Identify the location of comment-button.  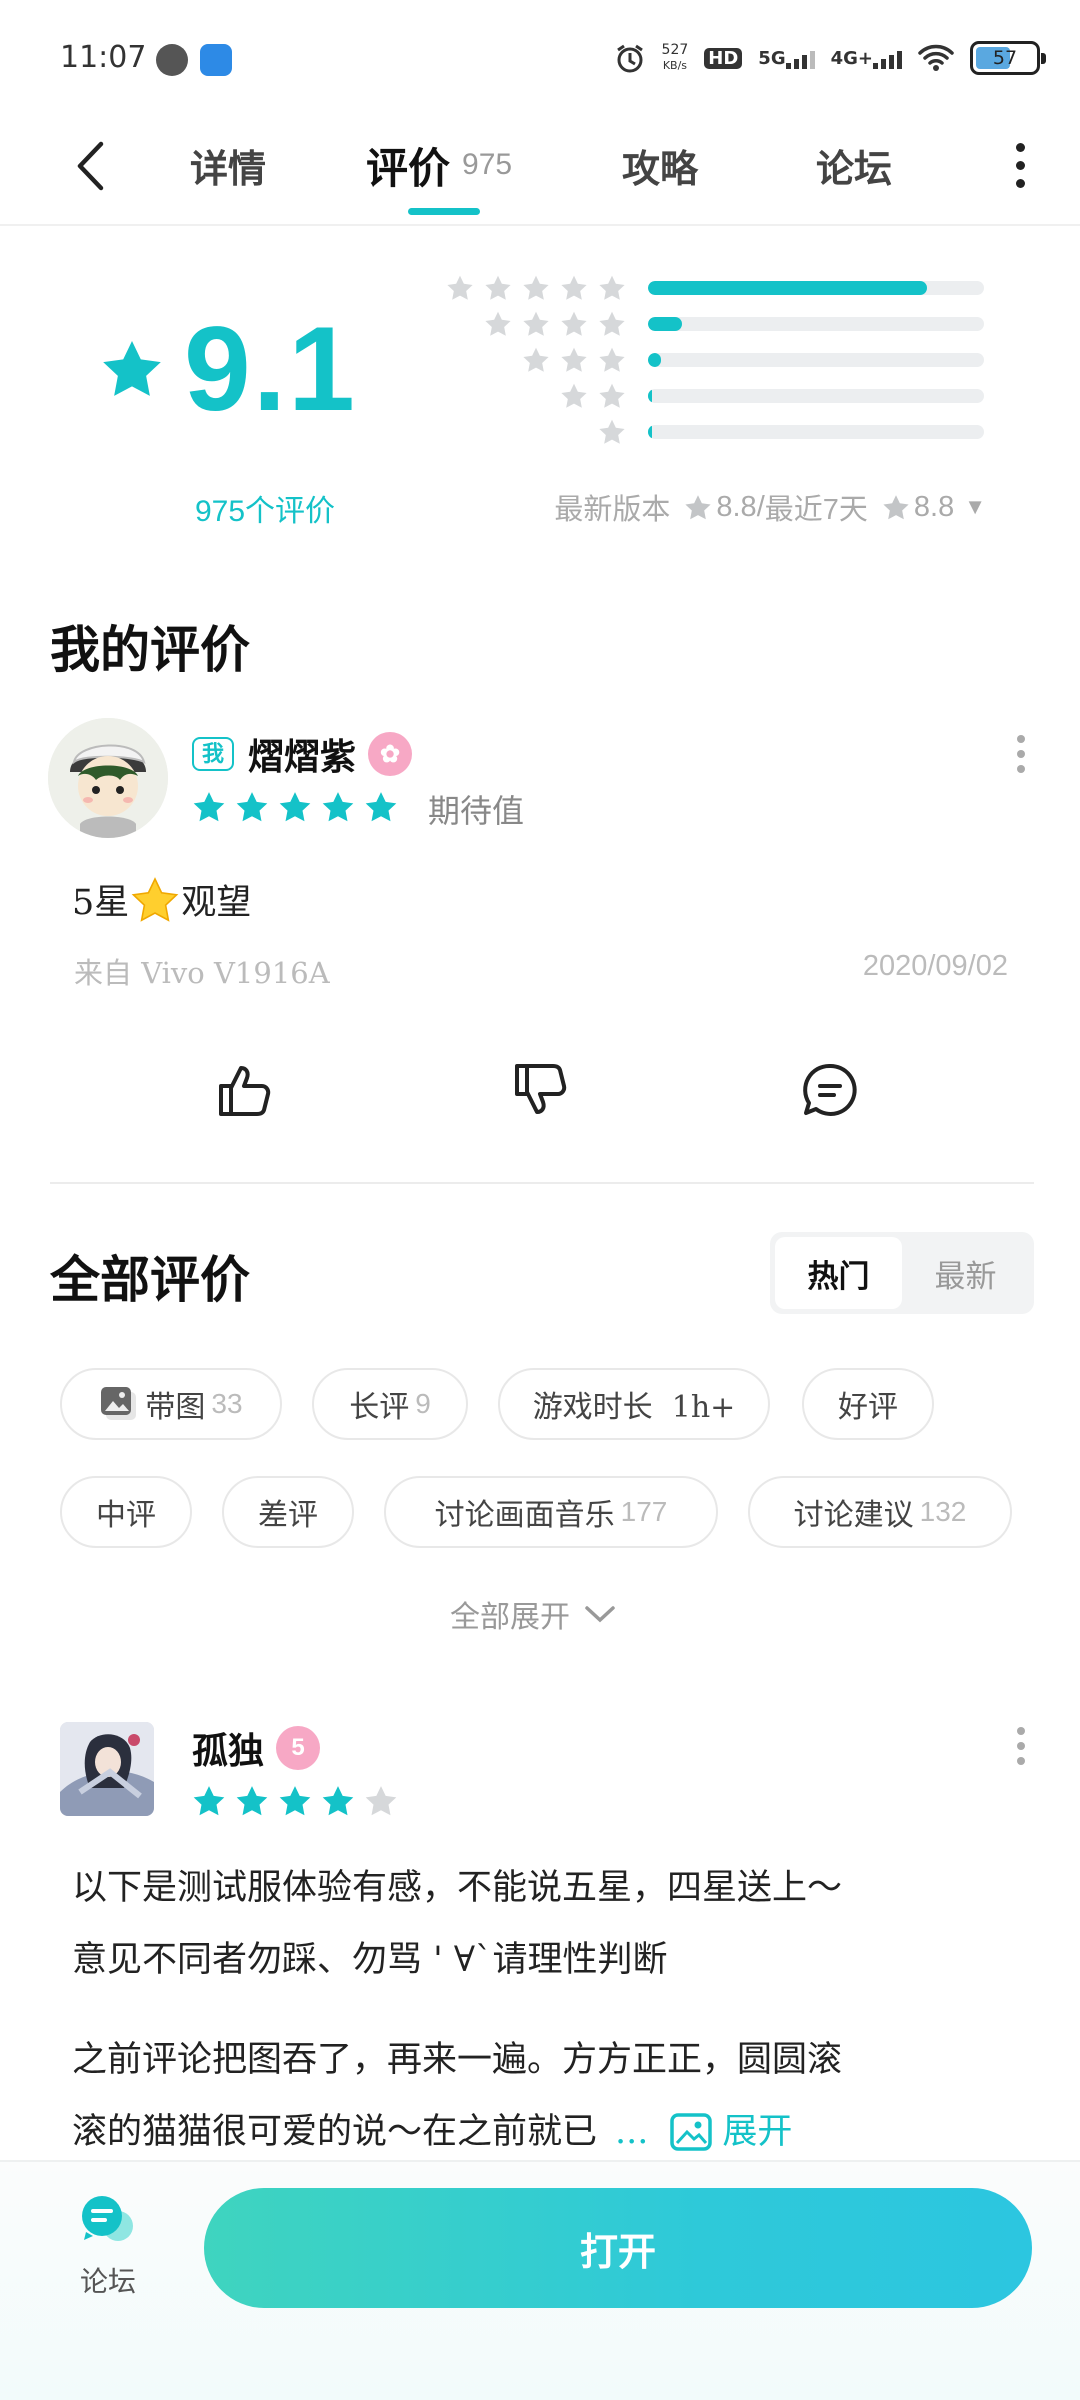
(830, 1090).